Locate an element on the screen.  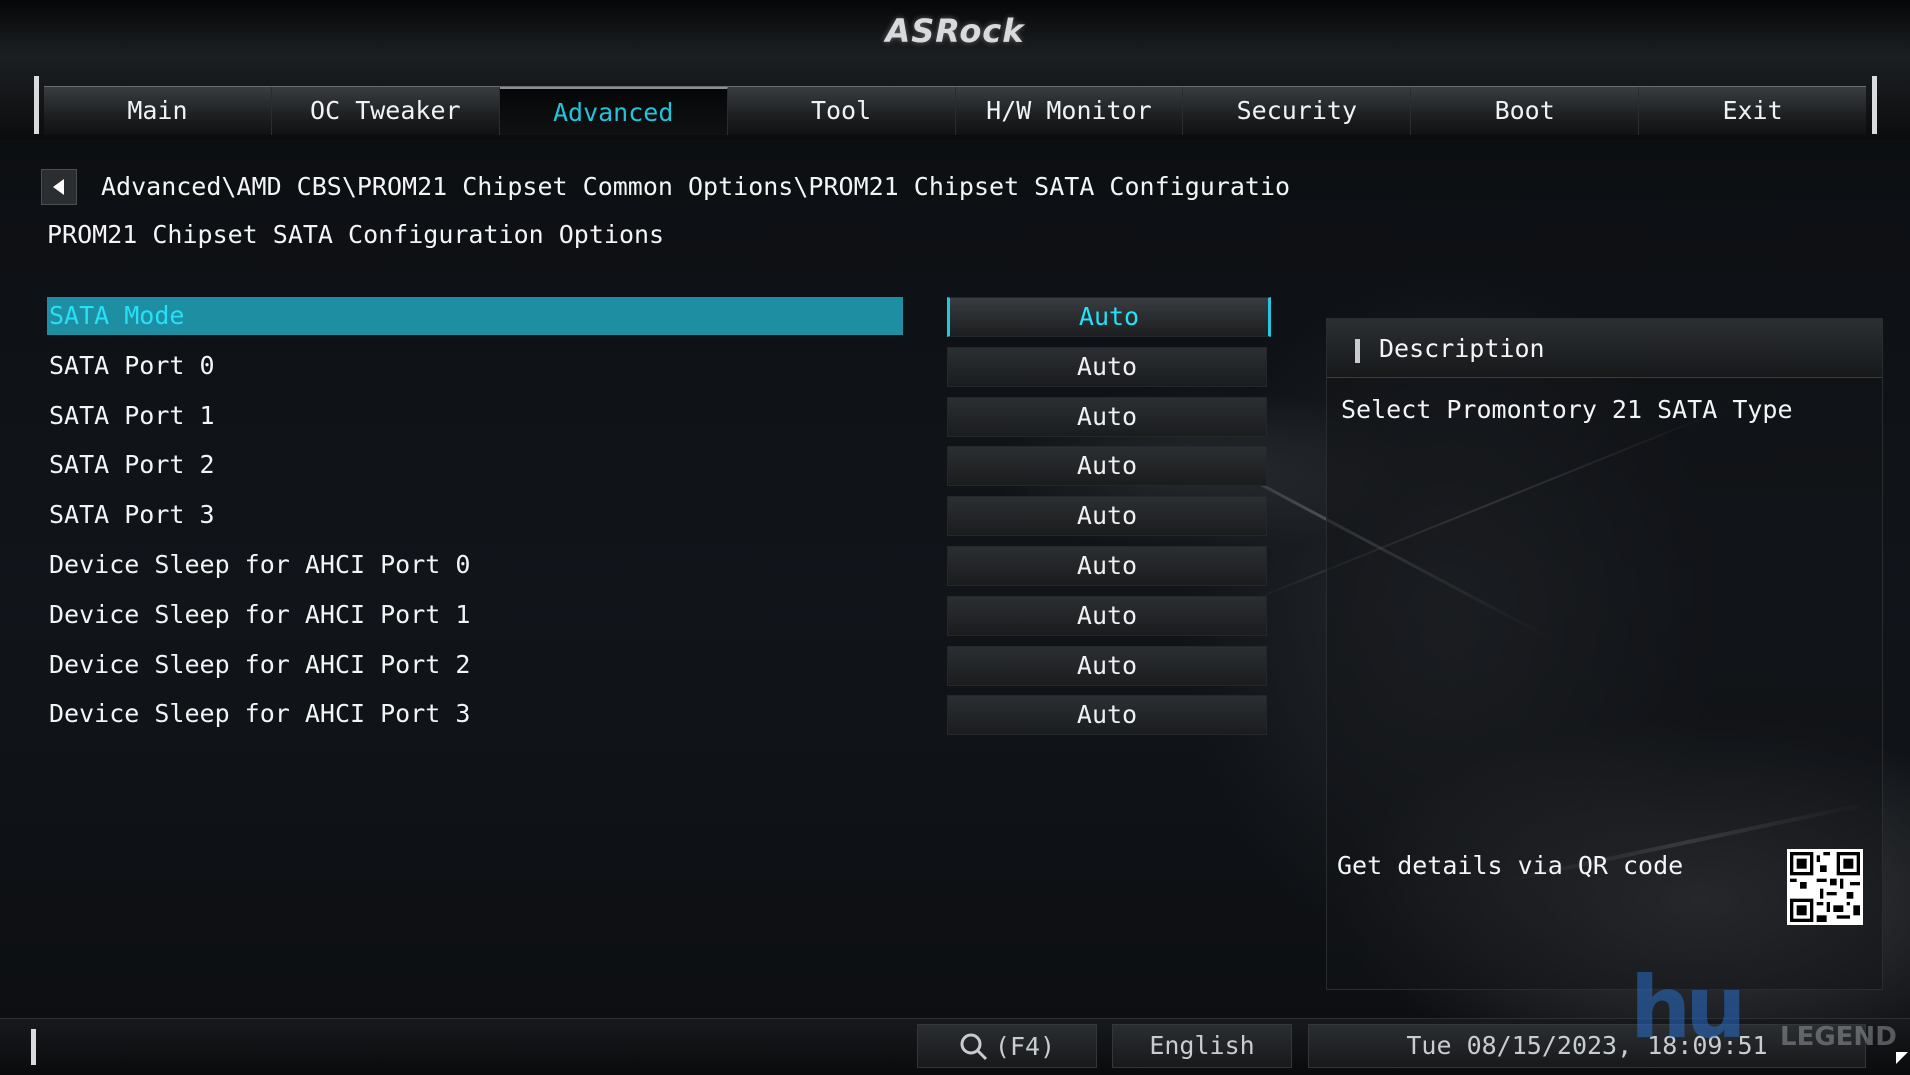
setting-label-devsleep-port-3: Device Sleep for AHCI Port 3 is located at coordinates (475, 714).